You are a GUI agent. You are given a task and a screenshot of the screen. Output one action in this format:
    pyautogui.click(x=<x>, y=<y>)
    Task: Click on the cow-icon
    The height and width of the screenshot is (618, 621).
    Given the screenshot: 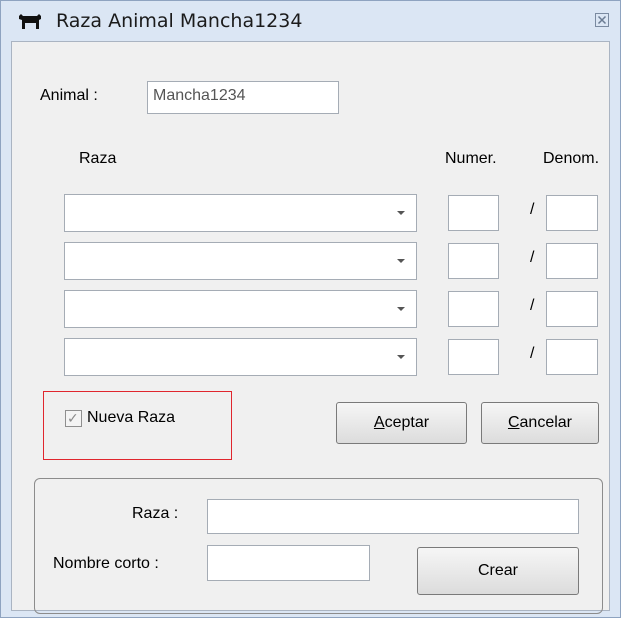 What is the action you would take?
    pyautogui.click(x=30, y=21)
    